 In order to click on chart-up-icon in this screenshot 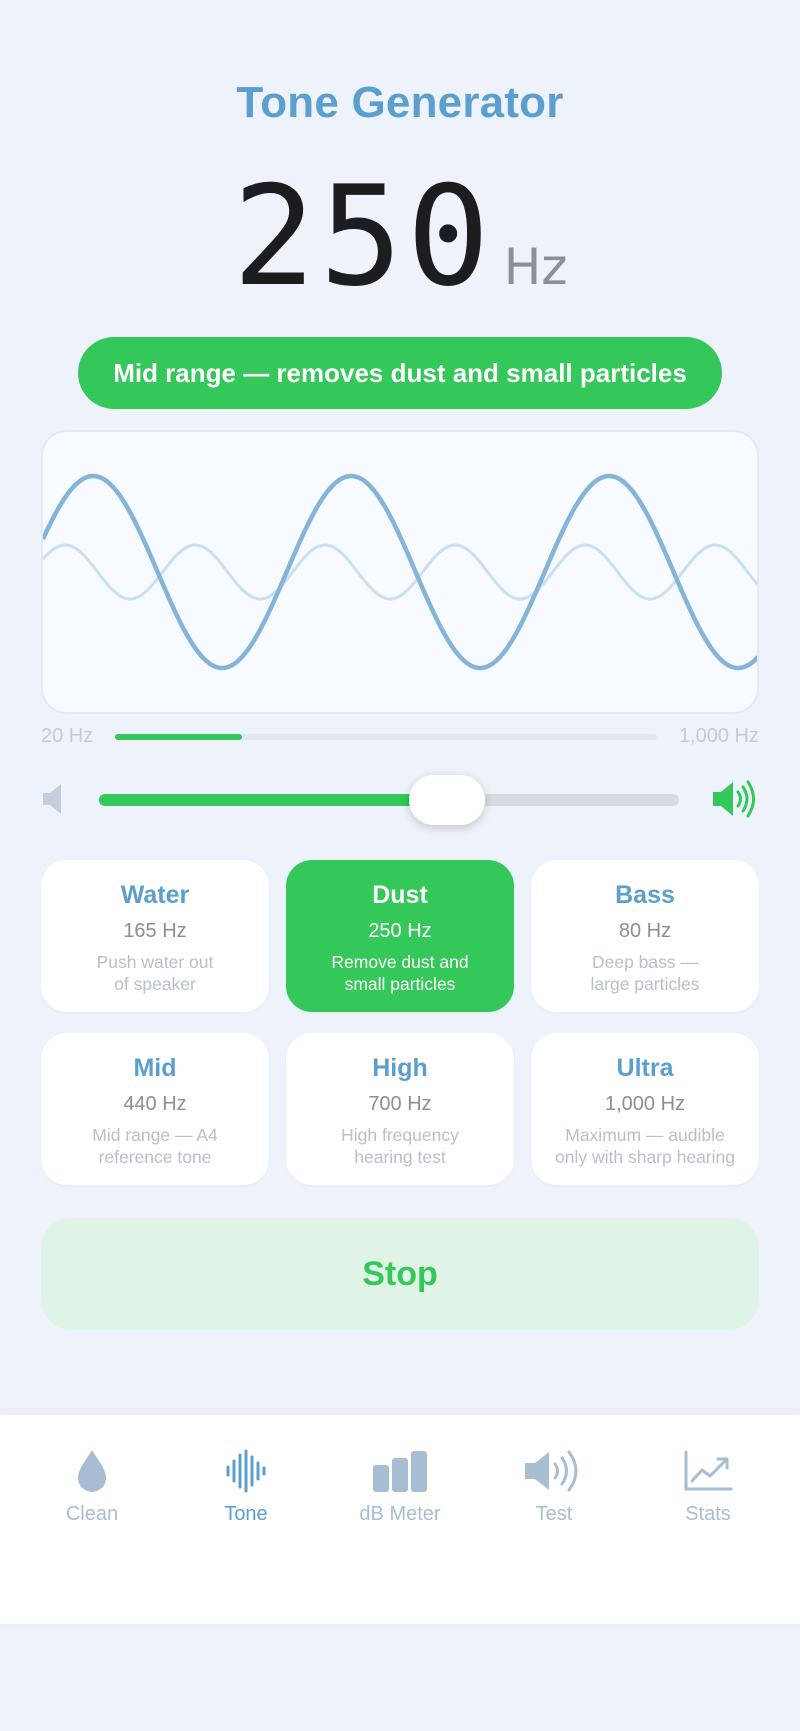, I will do `click(708, 1470)`.